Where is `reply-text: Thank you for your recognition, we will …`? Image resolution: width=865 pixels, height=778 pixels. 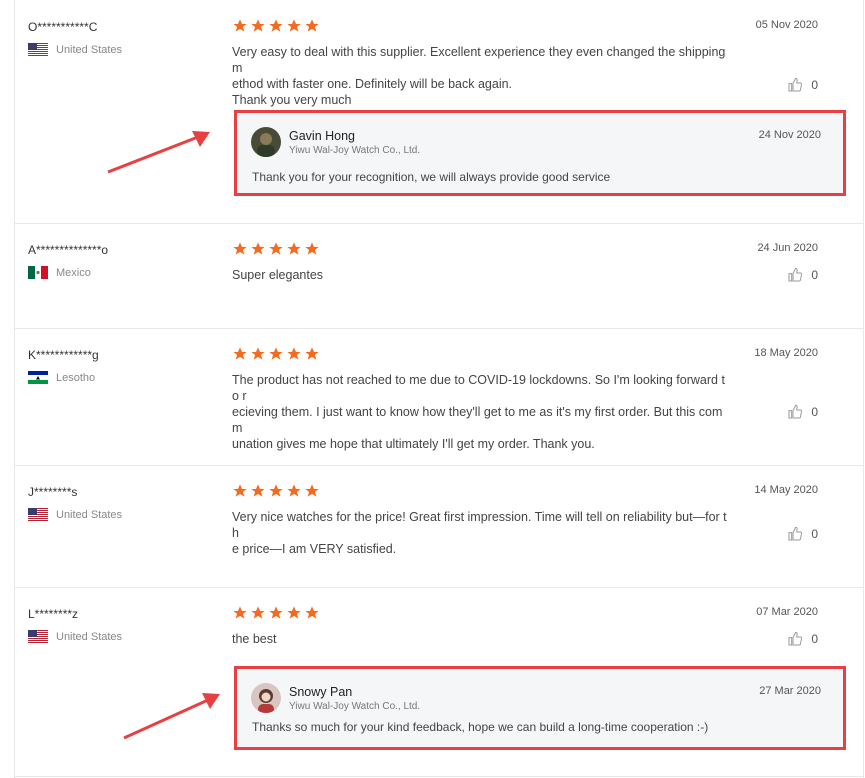
reply-text: Thank you for your recognition, we will … is located at coordinates (431, 177).